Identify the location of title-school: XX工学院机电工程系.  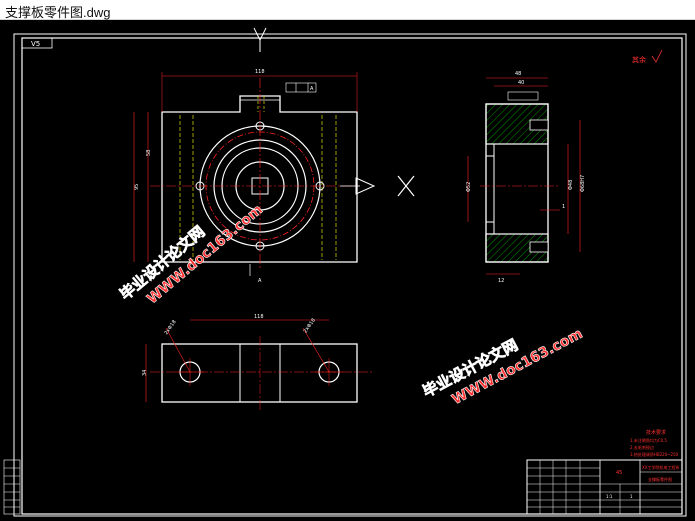
(660, 467).